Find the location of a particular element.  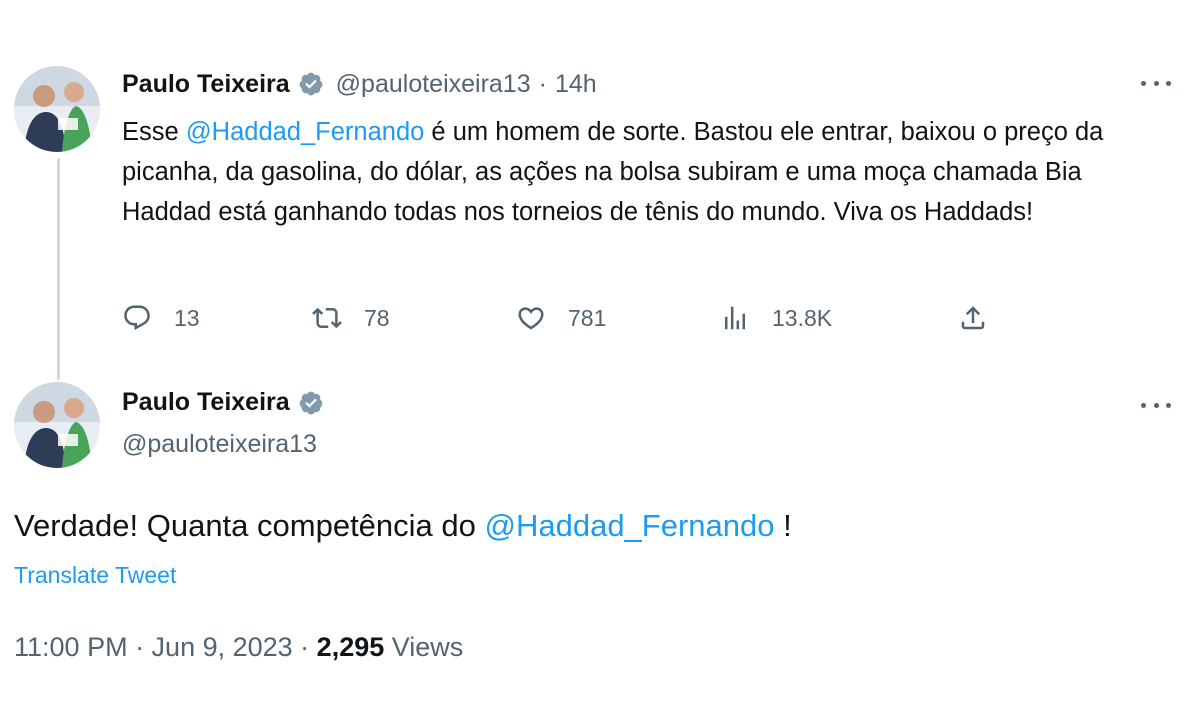

tweet-metadata: 11:00 PM · Jun 9, 2023 · 2,295 Views is located at coordinates (238, 647).